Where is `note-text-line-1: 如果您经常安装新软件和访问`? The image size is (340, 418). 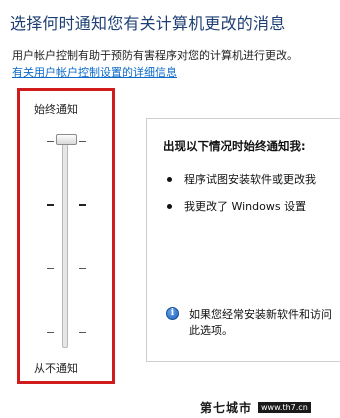
note-text-line-1: 如果您经常安装新软件和访问 is located at coordinates (260, 314).